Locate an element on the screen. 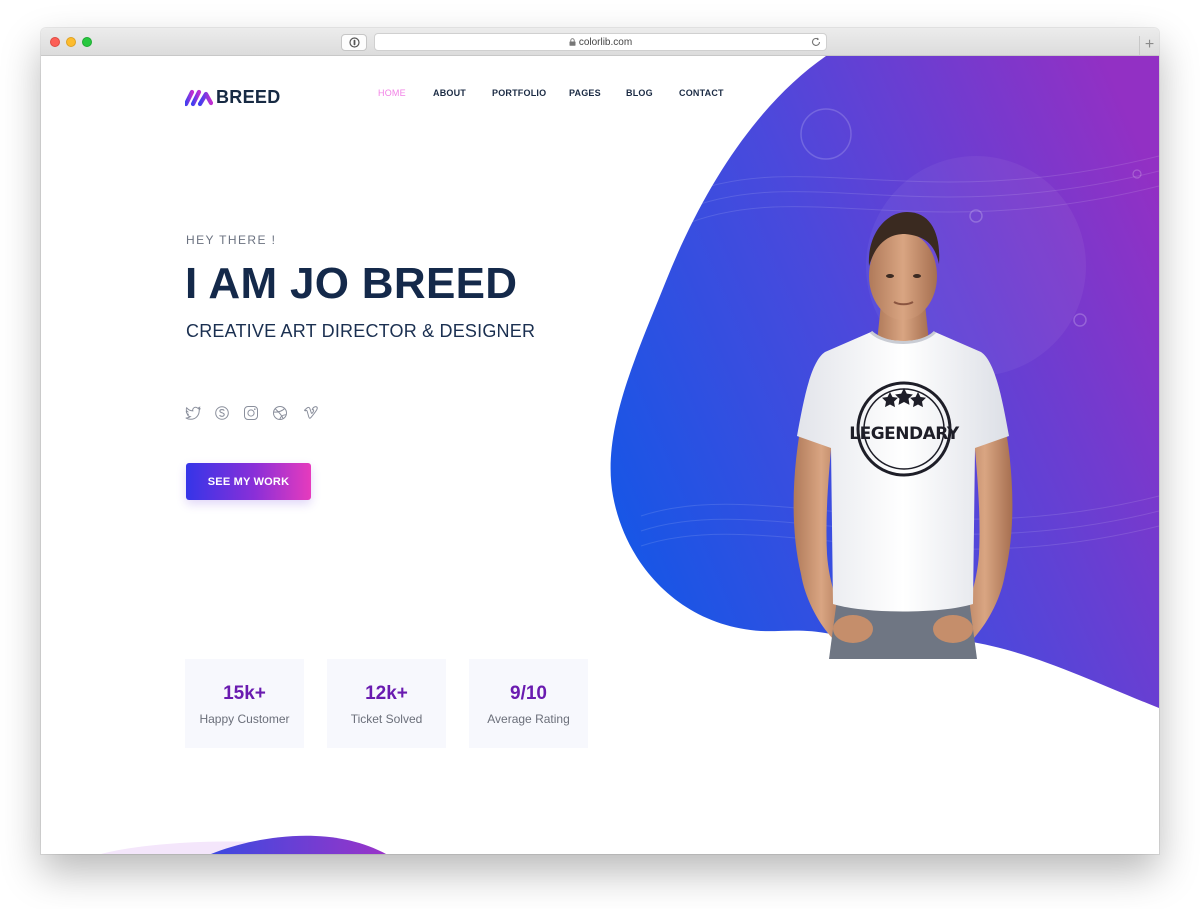 The image size is (1200, 909). nav-item-portfolio: PORTFOLIO is located at coordinates (519, 93).